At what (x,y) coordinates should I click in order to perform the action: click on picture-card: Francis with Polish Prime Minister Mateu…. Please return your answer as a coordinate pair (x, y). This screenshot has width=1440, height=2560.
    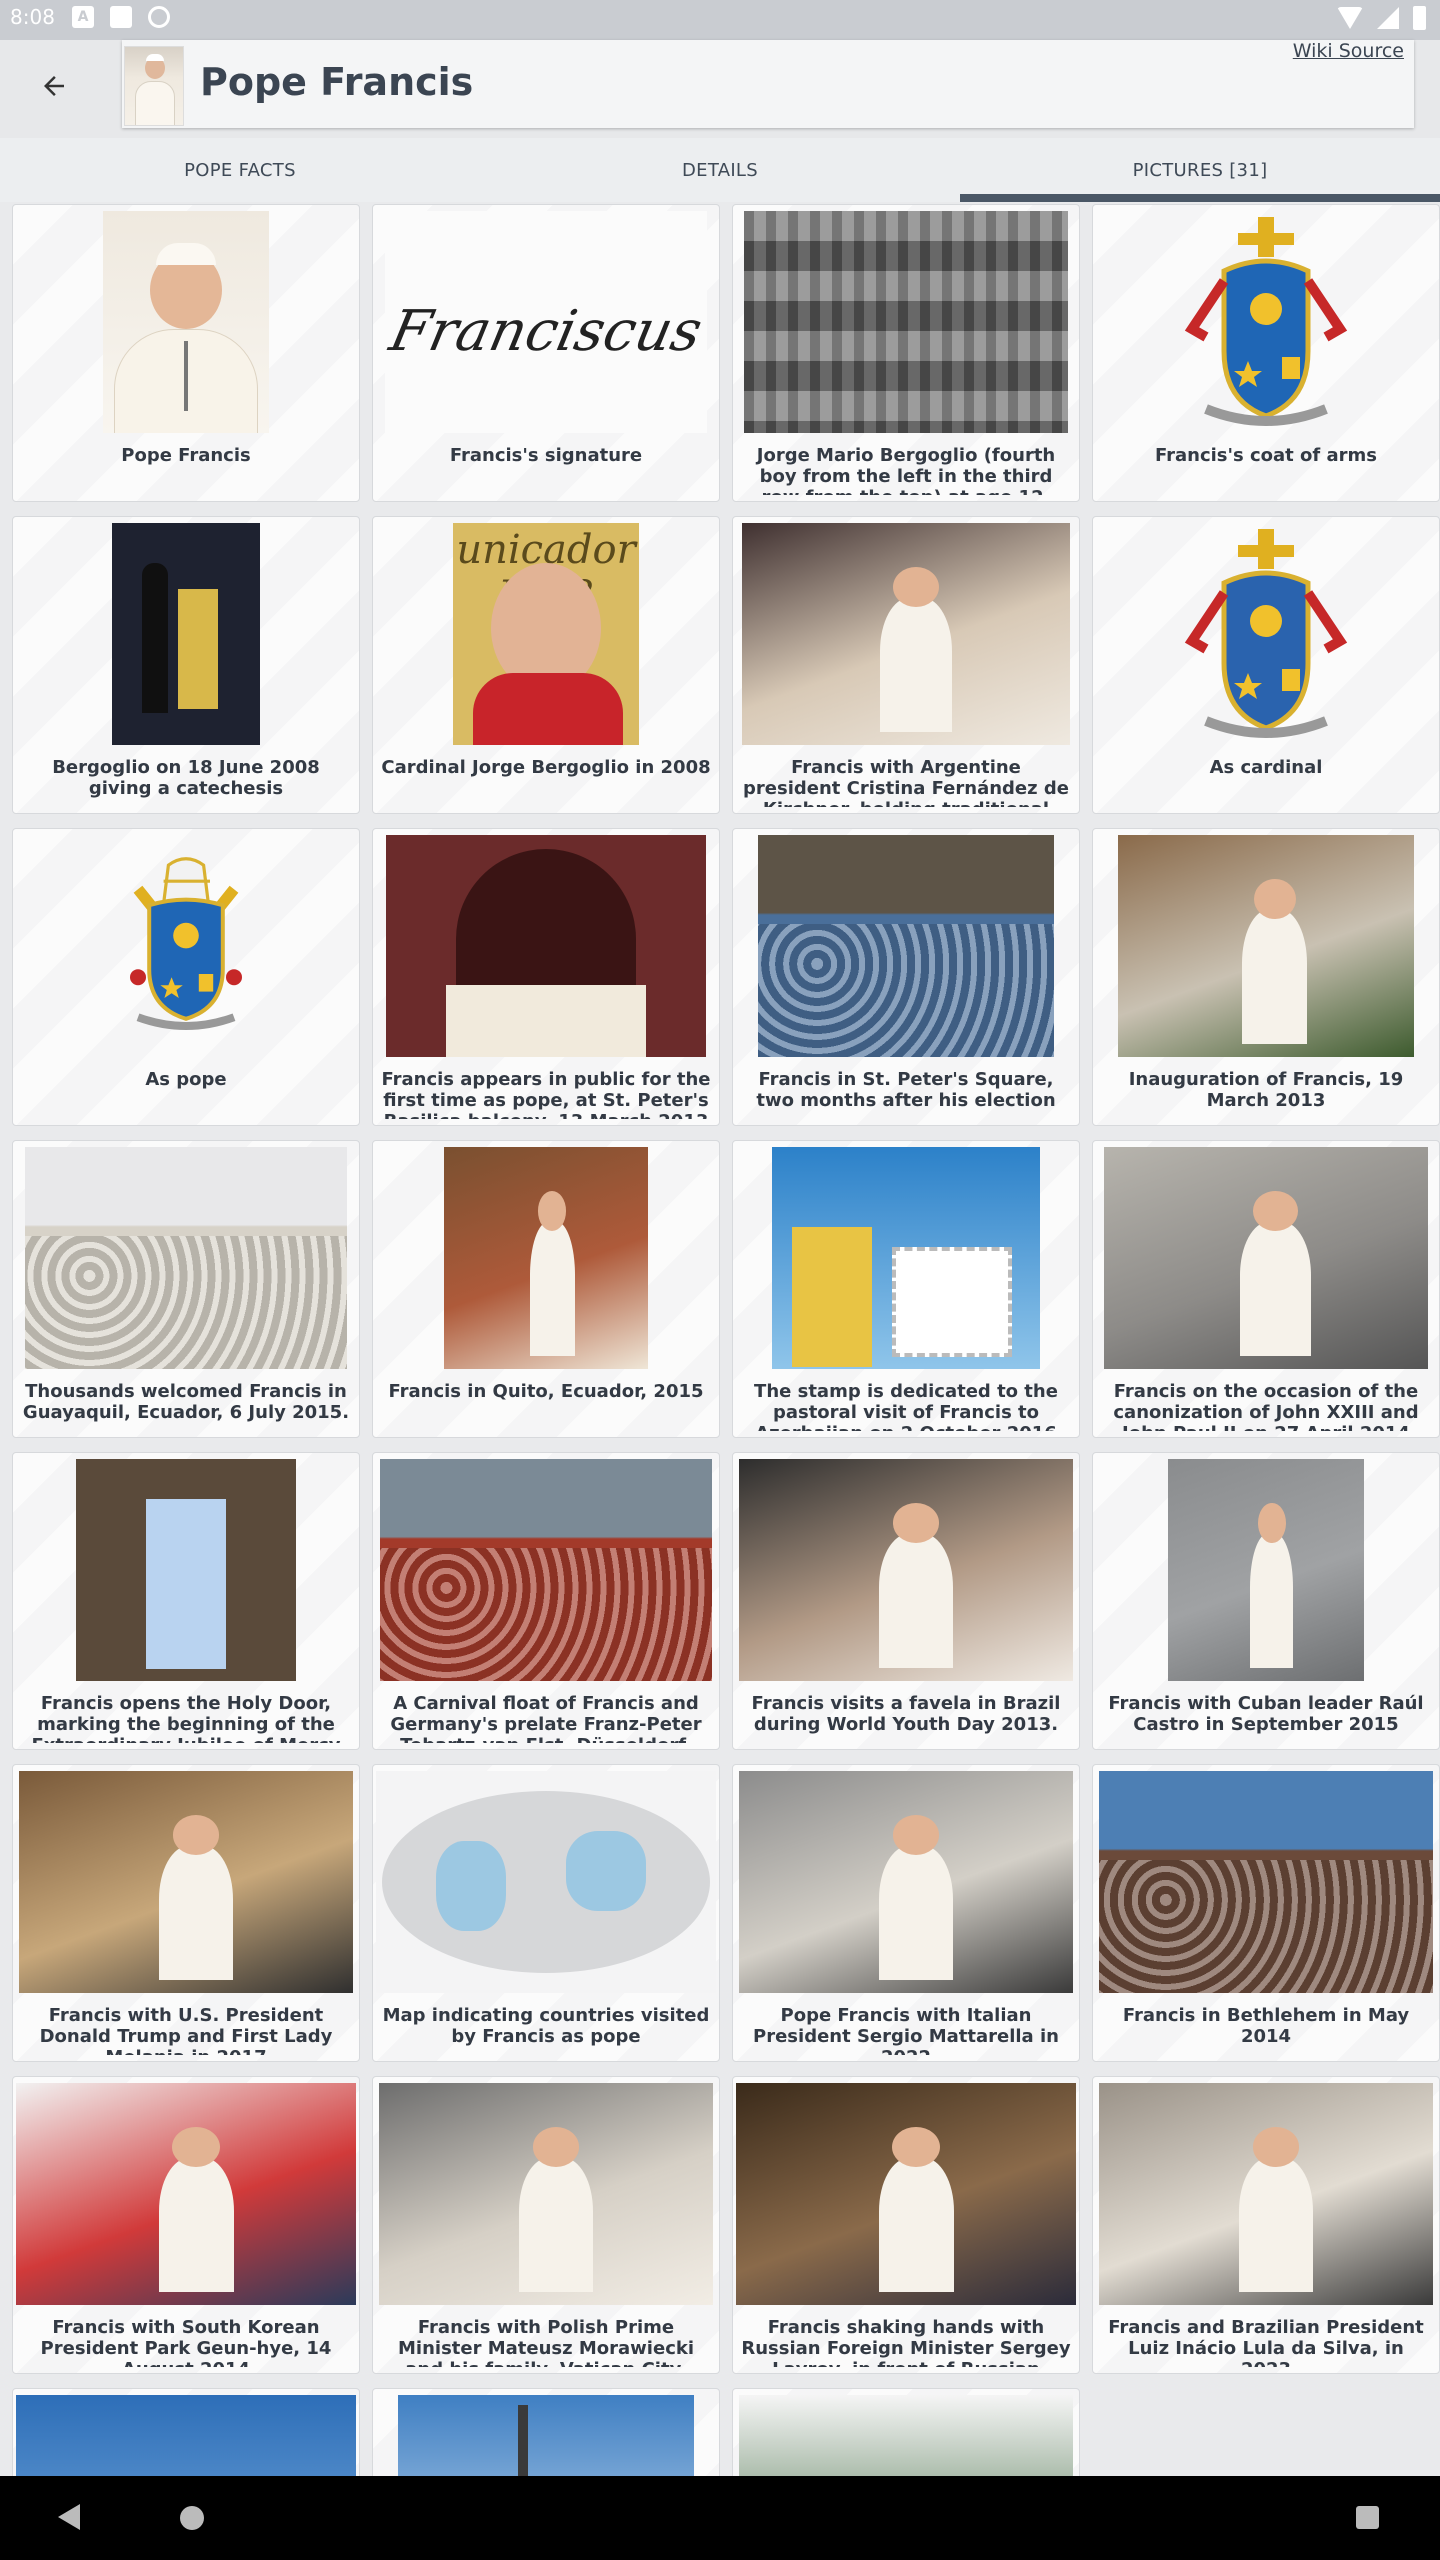
    Looking at the image, I should click on (546, 2225).